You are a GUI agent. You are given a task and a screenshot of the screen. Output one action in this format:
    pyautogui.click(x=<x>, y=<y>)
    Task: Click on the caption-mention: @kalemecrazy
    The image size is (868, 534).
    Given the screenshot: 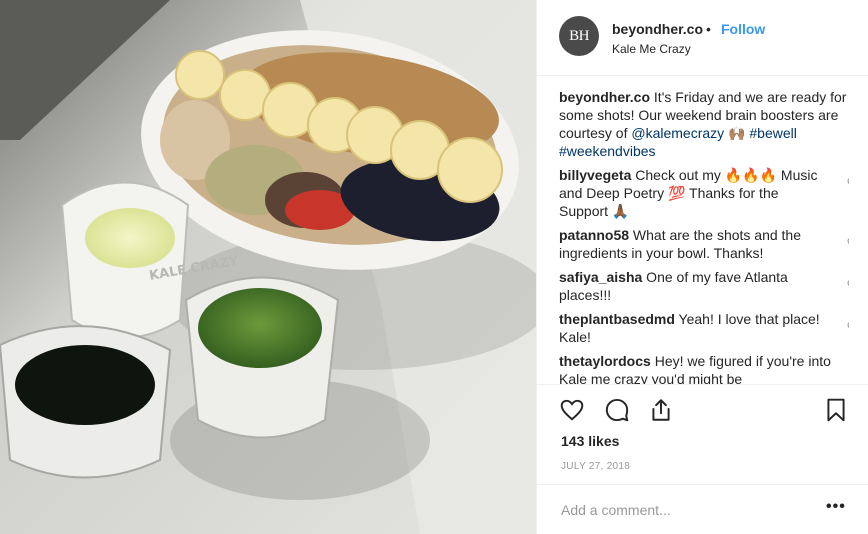 What is the action you would take?
    pyautogui.click(x=677, y=133)
    